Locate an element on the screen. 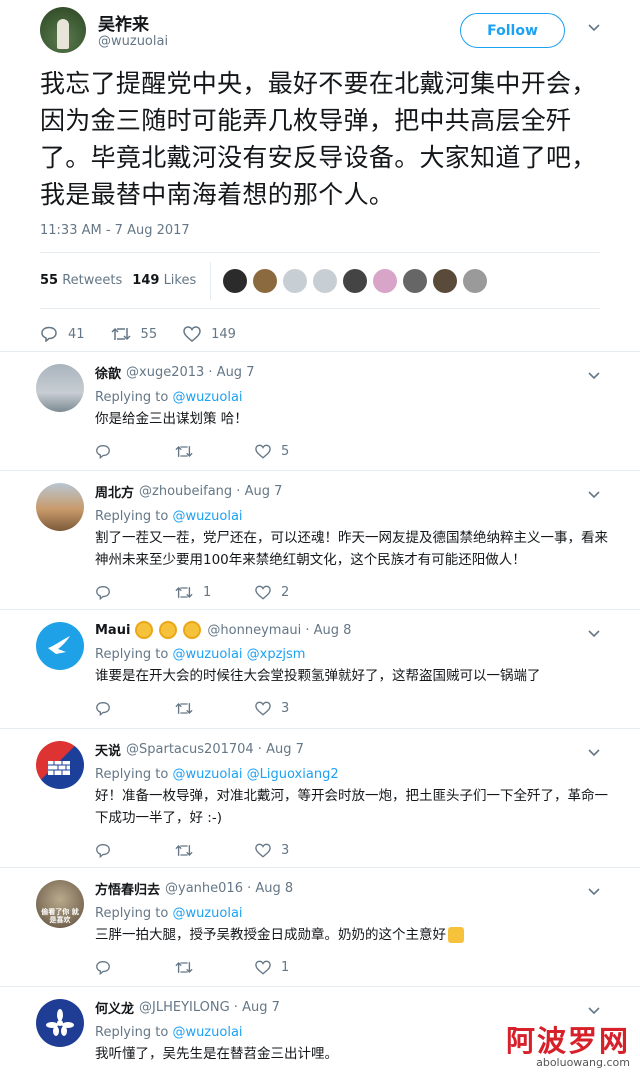 This screenshot has width=640, height=1077. retweet-count: 1 is located at coordinates (207, 592).